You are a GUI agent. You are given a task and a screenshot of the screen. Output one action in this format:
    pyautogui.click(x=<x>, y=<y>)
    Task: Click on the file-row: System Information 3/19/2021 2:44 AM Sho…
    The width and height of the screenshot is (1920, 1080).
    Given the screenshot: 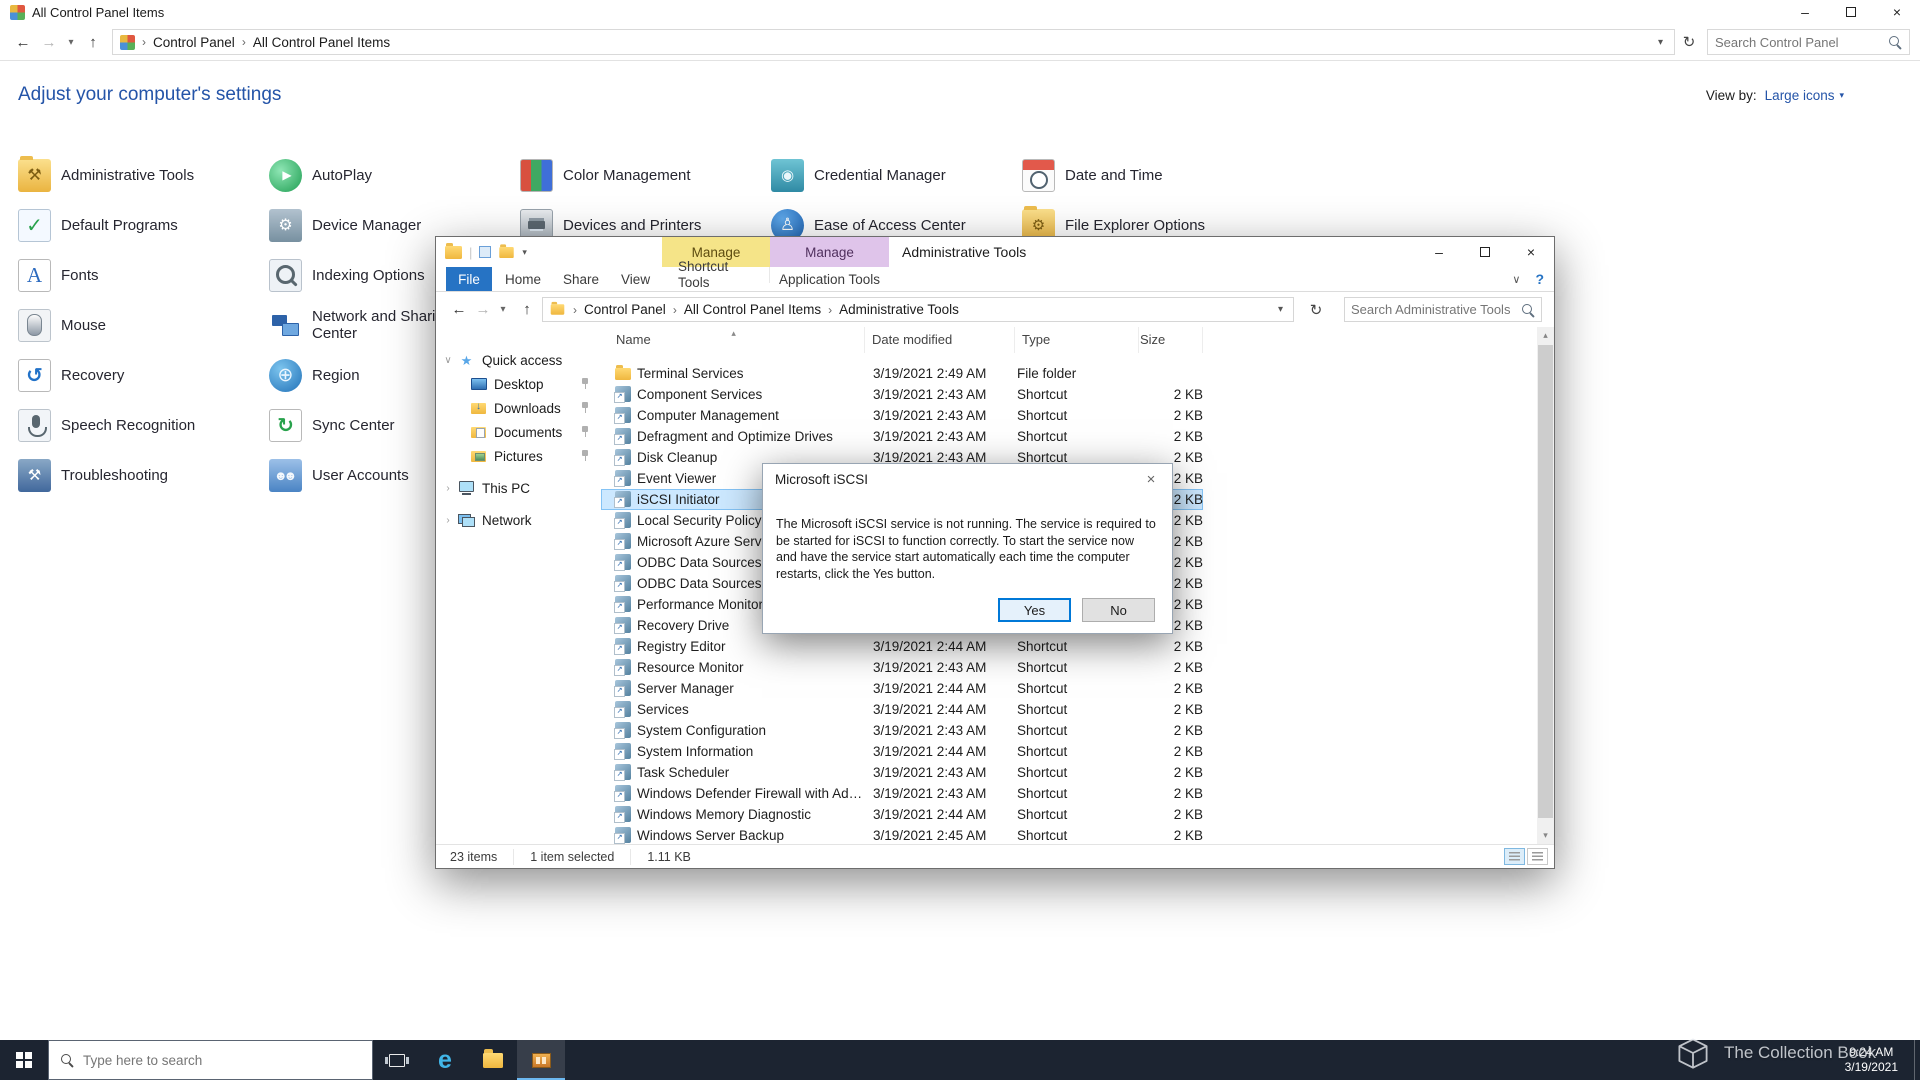 What is the action you would take?
    pyautogui.click(x=902, y=751)
    